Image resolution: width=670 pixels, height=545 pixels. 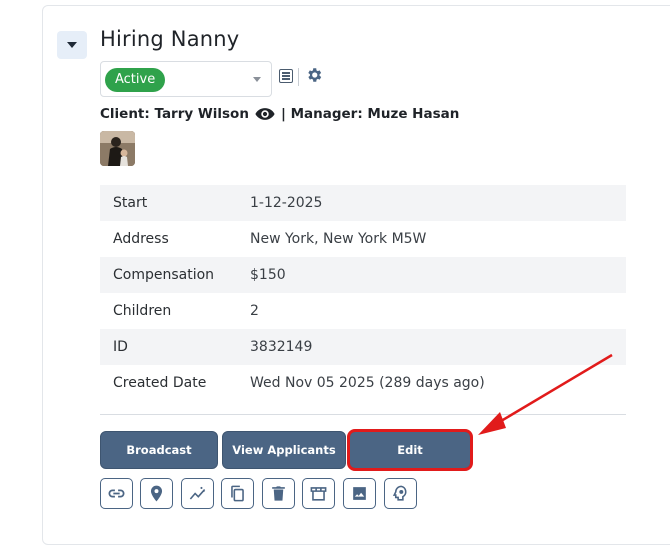 What do you see at coordinates (314, 75) in the screenshot?
I see `gear-icon` at bounding box center [314, 75].